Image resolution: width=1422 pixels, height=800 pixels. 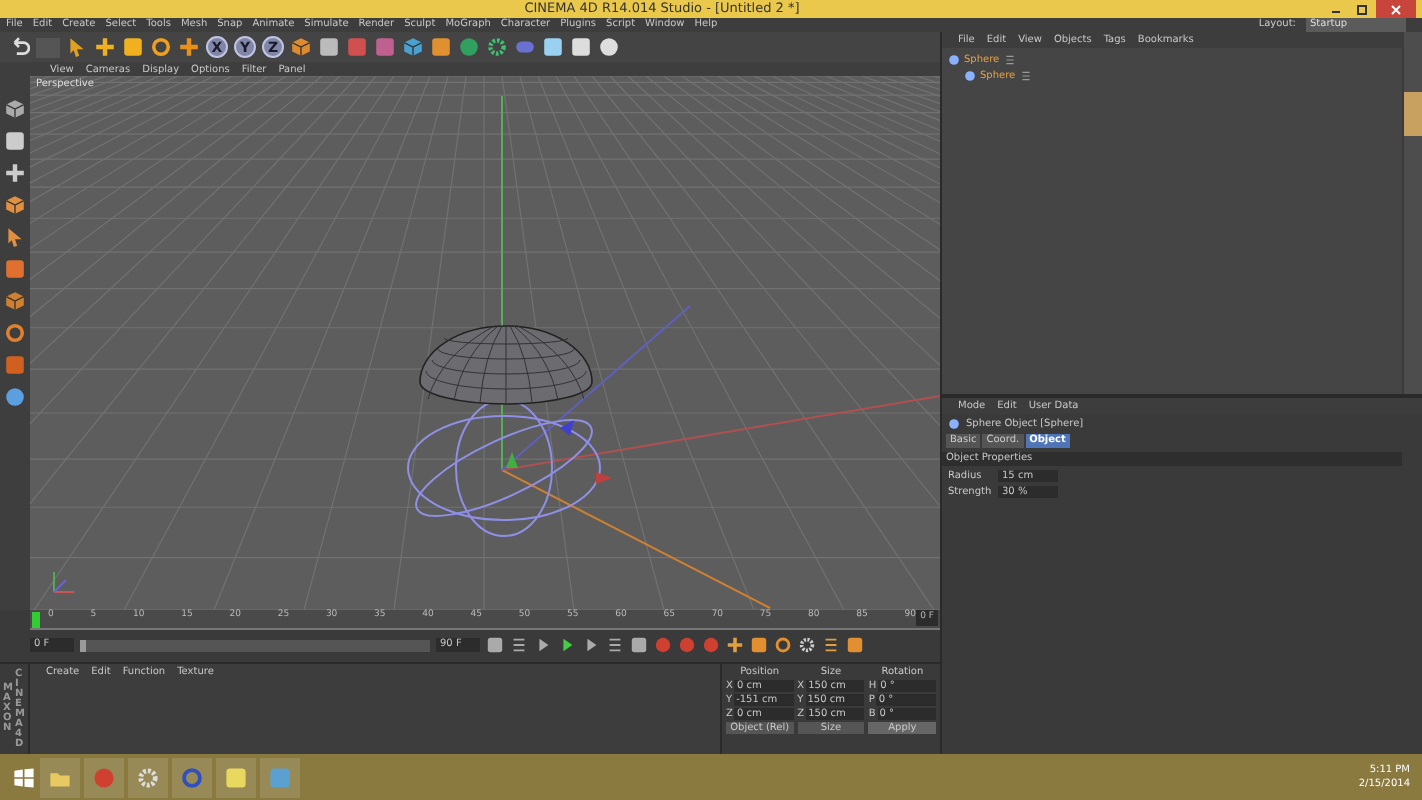 I want to click on windows-icon, so click(x=24, y=777).